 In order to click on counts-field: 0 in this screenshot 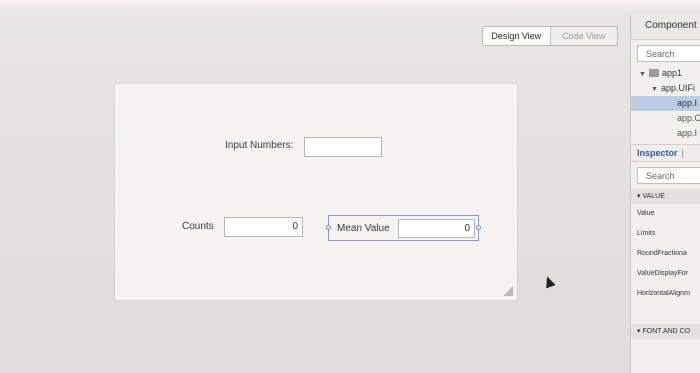, I will do `click(263, 227)`.